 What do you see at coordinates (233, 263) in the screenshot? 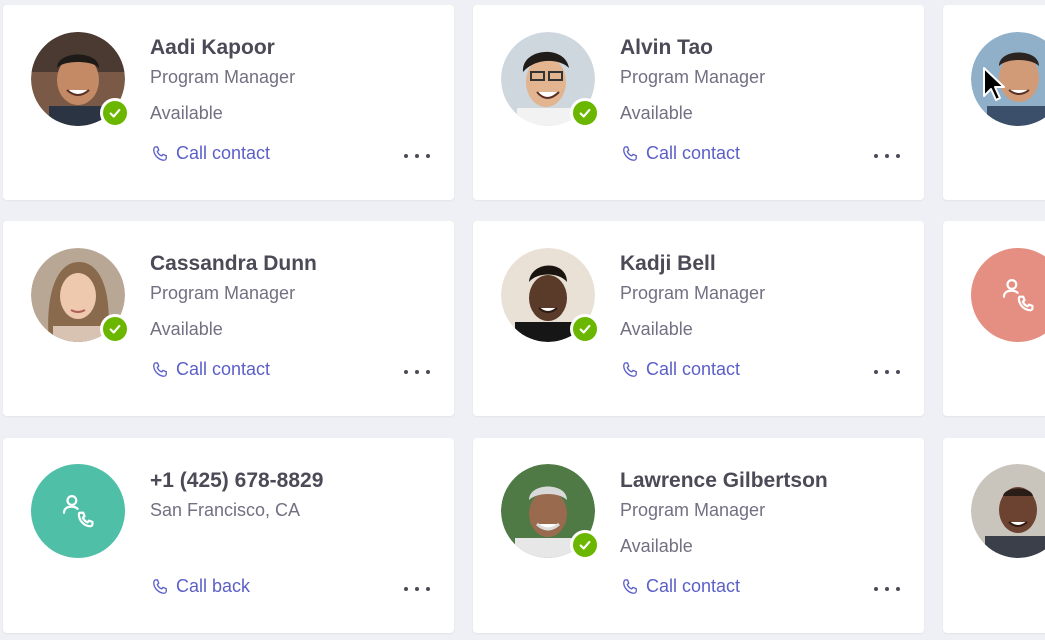
I see `contact-name: Cassandra Dunn` at bounding box center [233, 263].